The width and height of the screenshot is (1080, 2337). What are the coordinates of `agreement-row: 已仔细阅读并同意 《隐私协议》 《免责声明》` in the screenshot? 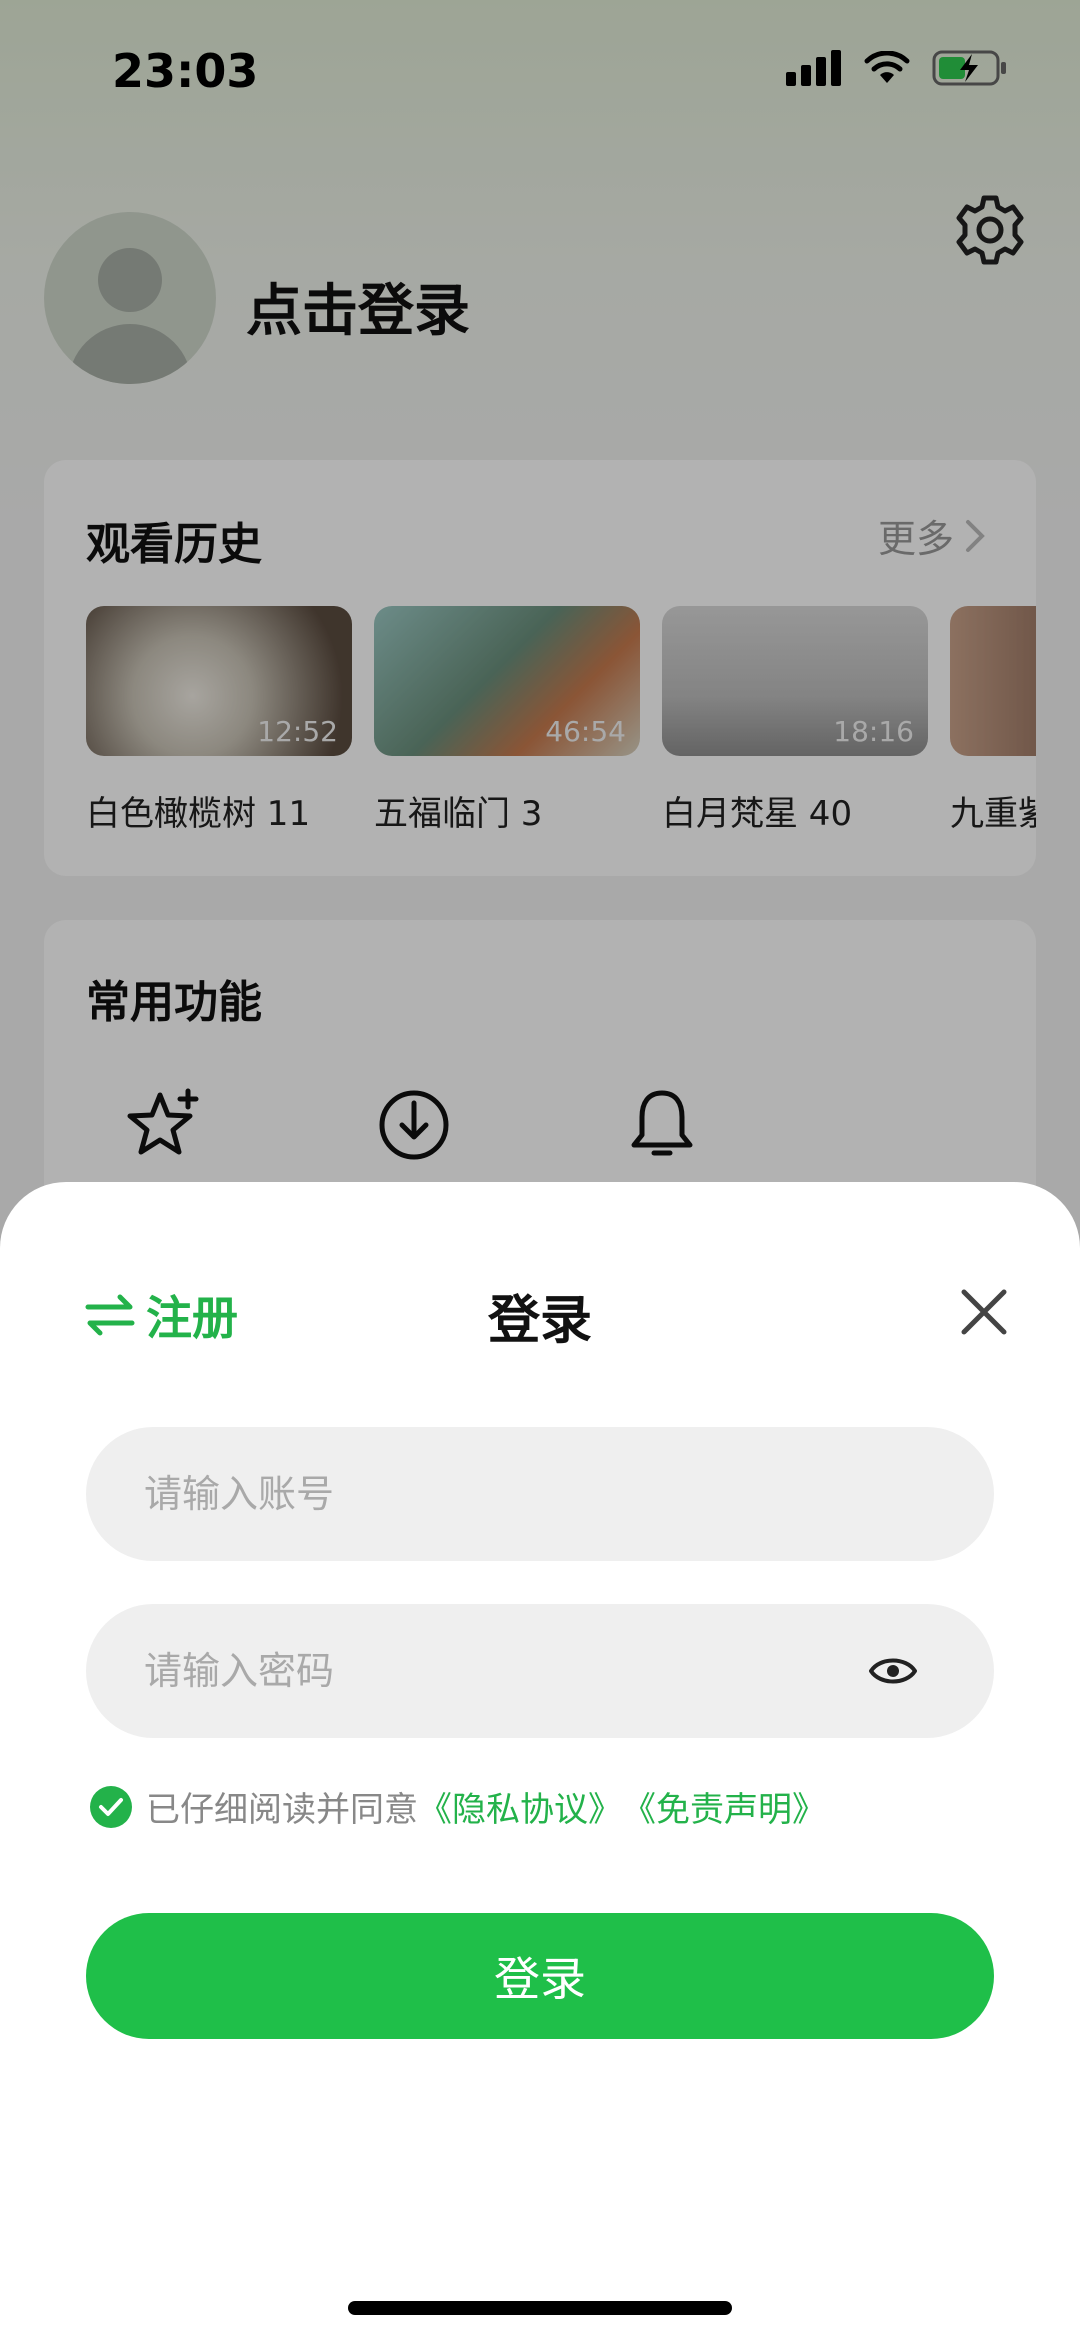 It's located at (458, 1806).